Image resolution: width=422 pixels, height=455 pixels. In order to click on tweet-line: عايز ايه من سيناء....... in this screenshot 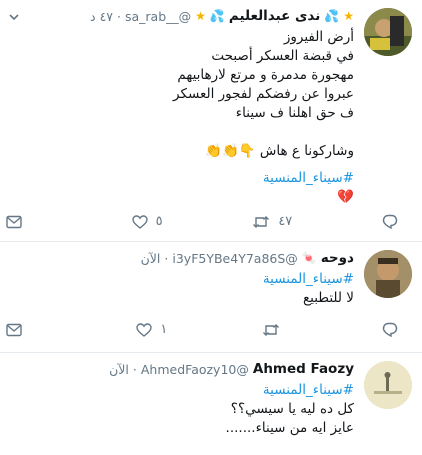, I will do `click(289, 428)`.